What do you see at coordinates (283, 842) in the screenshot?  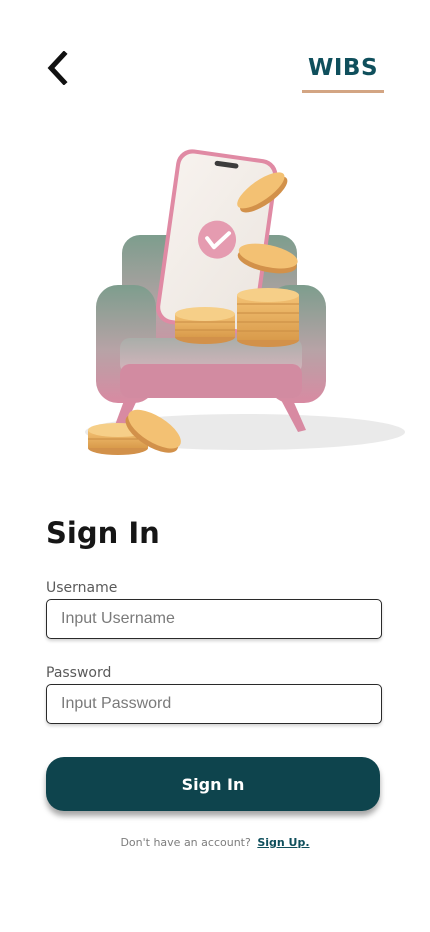 I see `sign-up-link: Sign Up.` at bounding box center [283, 842].